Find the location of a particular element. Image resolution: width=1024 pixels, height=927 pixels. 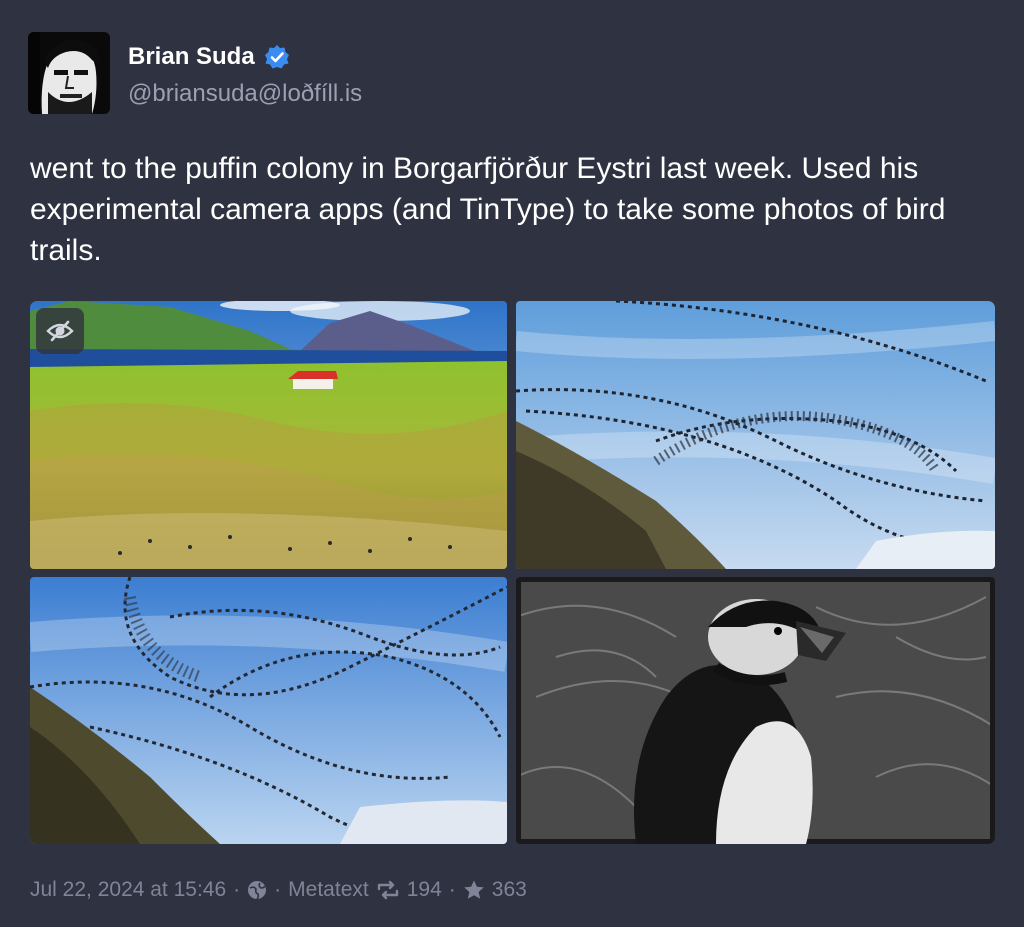

verified-badge-icon is located at coordinates (277, 57).